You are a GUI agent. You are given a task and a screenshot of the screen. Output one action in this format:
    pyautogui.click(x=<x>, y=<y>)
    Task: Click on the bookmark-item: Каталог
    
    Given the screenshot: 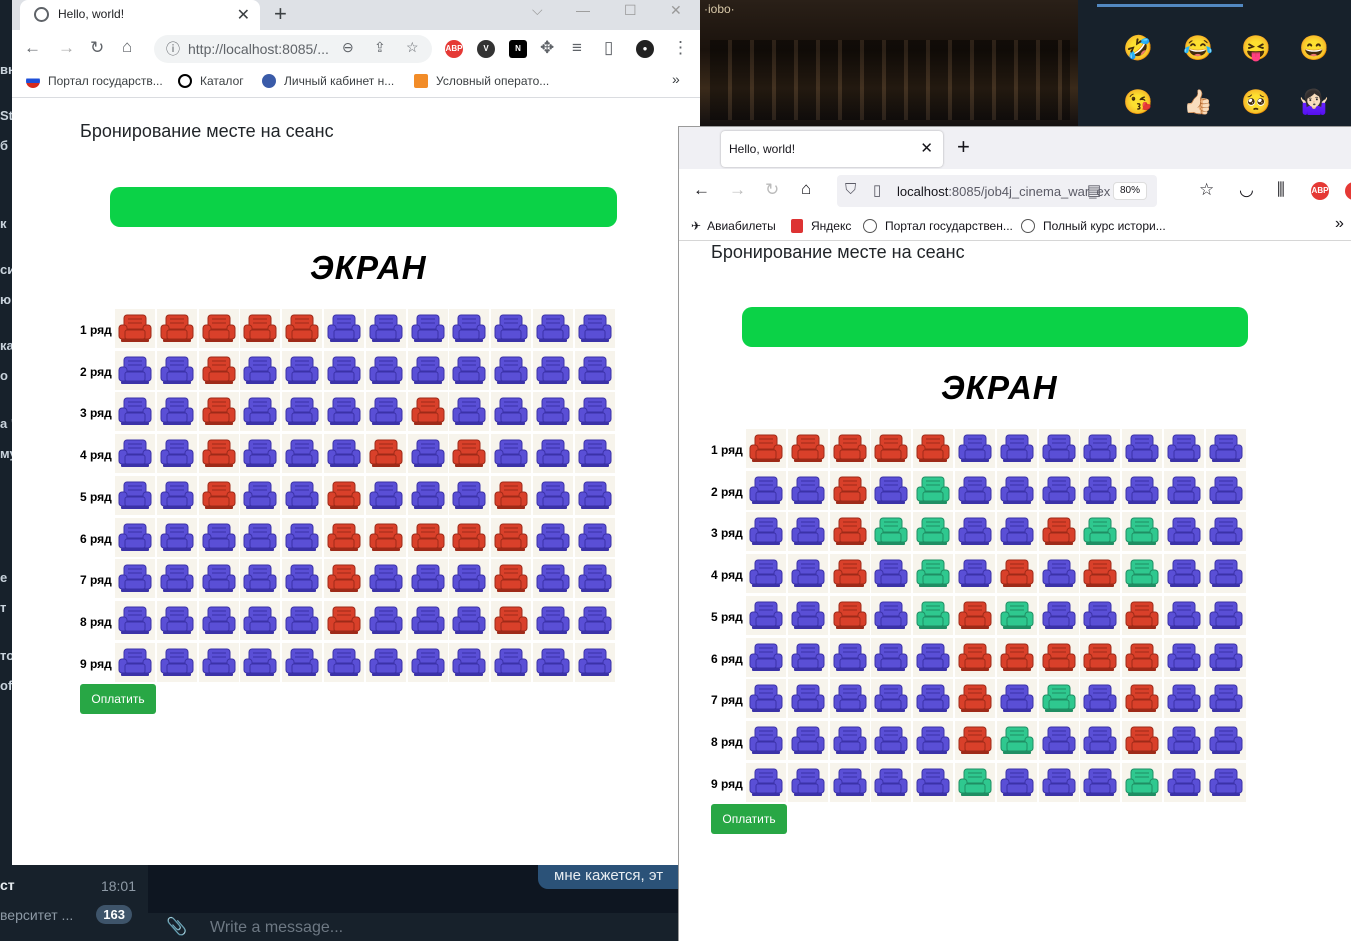 What is the action you would take?
    pyautogui.click(x=211, y=81)
    